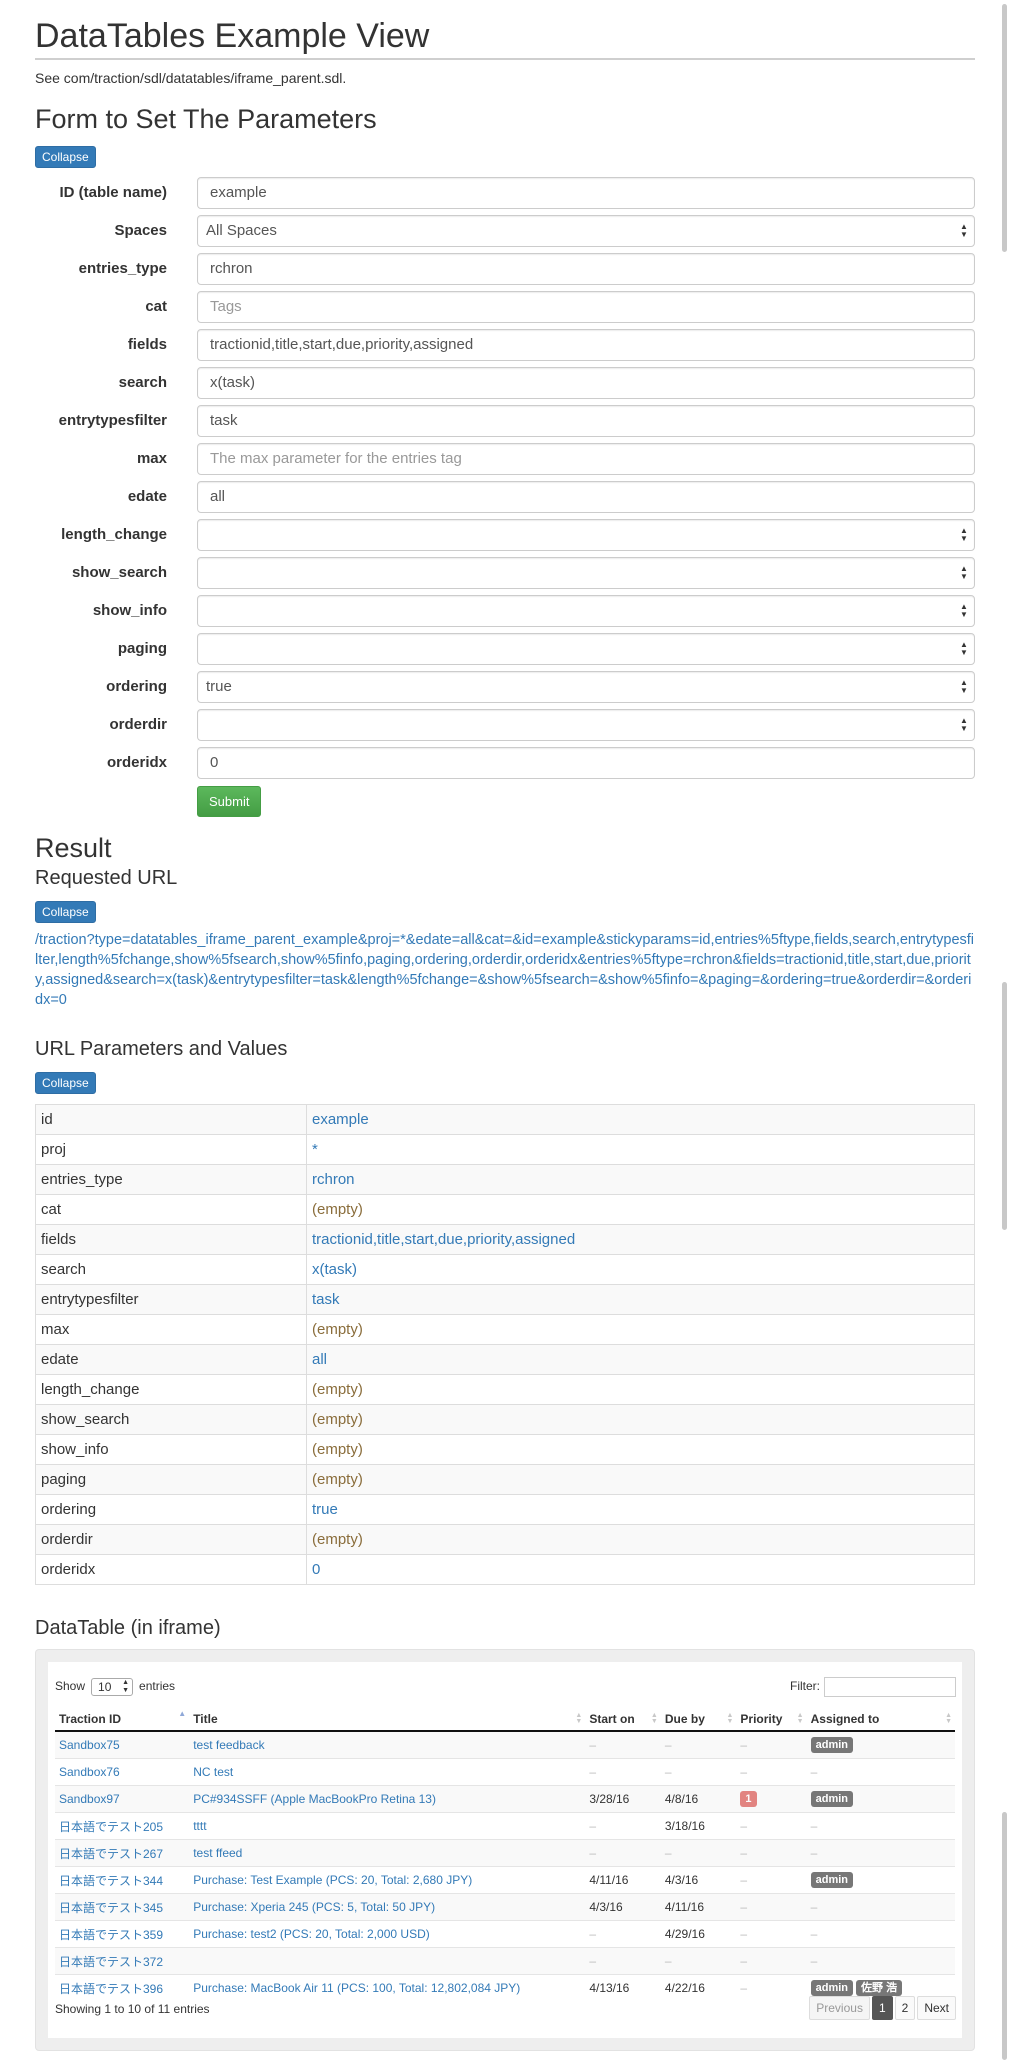  Describe the element at coordinates (586, 421) in the screenshot. I see `entrytypesfilter-input: task` at that location.